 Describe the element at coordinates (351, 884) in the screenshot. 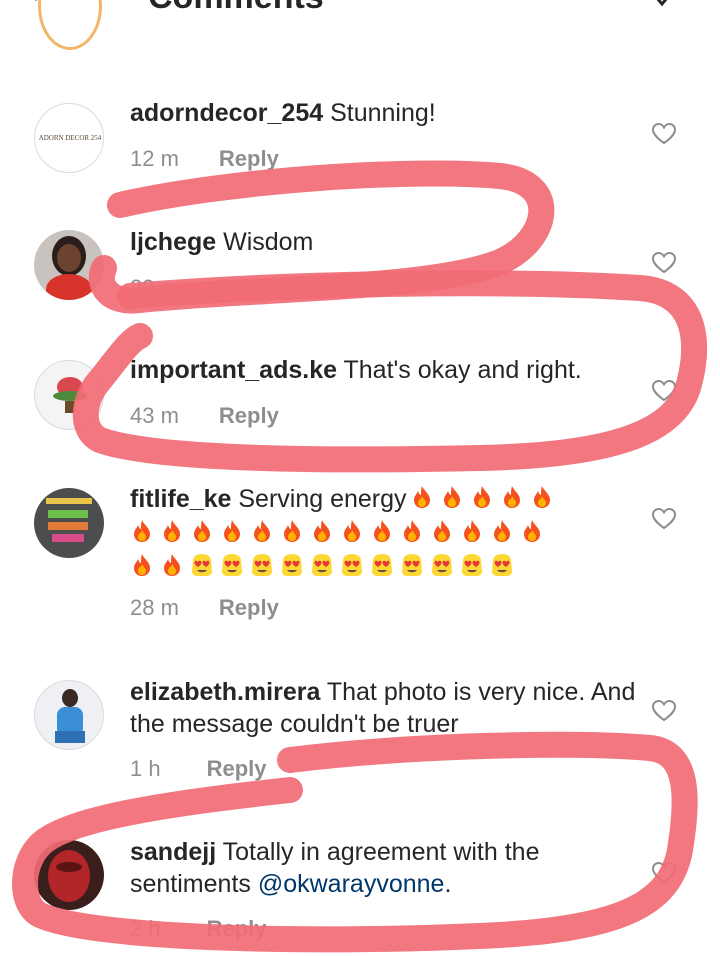

I see `mention-link: @okwarayvonne` at that location.